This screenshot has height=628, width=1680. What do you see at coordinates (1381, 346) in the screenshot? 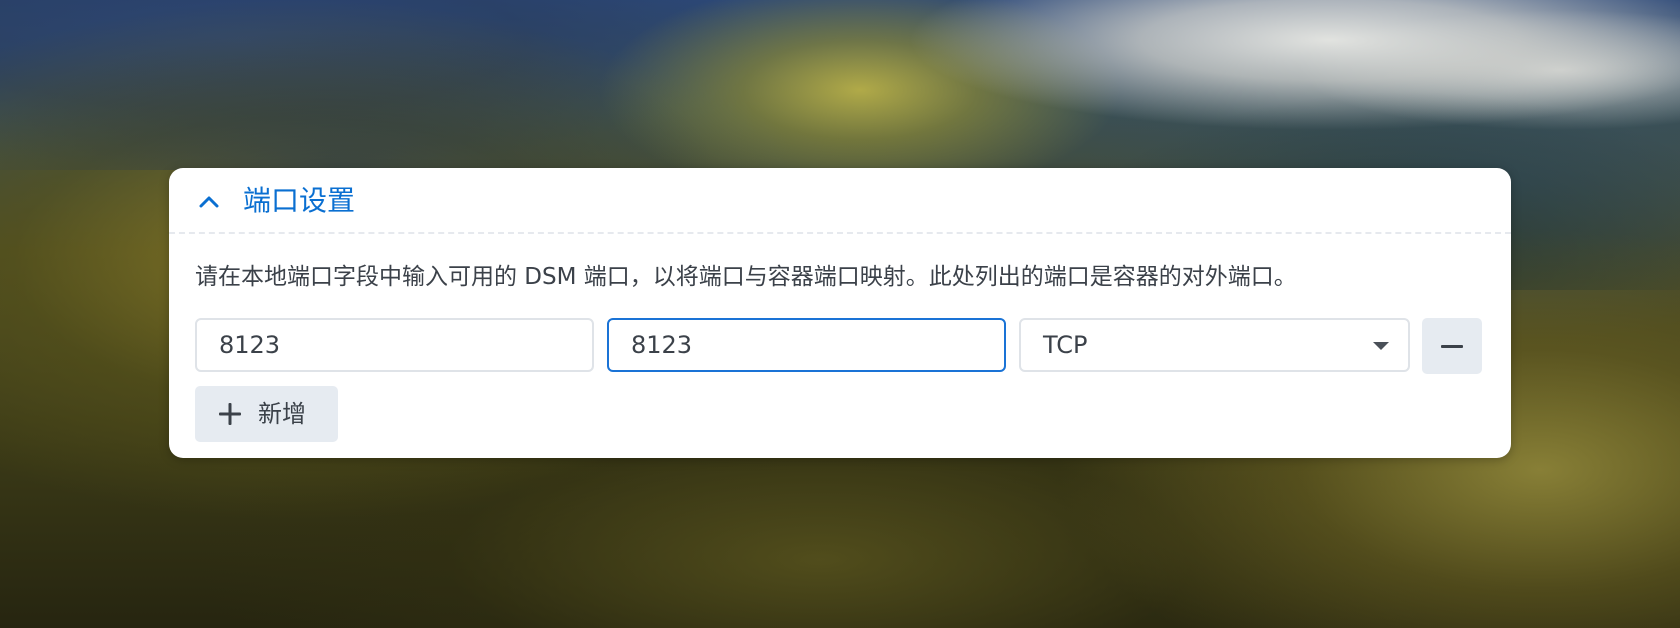
I see `caret-down-icon` at bounding box center [1381, 346].